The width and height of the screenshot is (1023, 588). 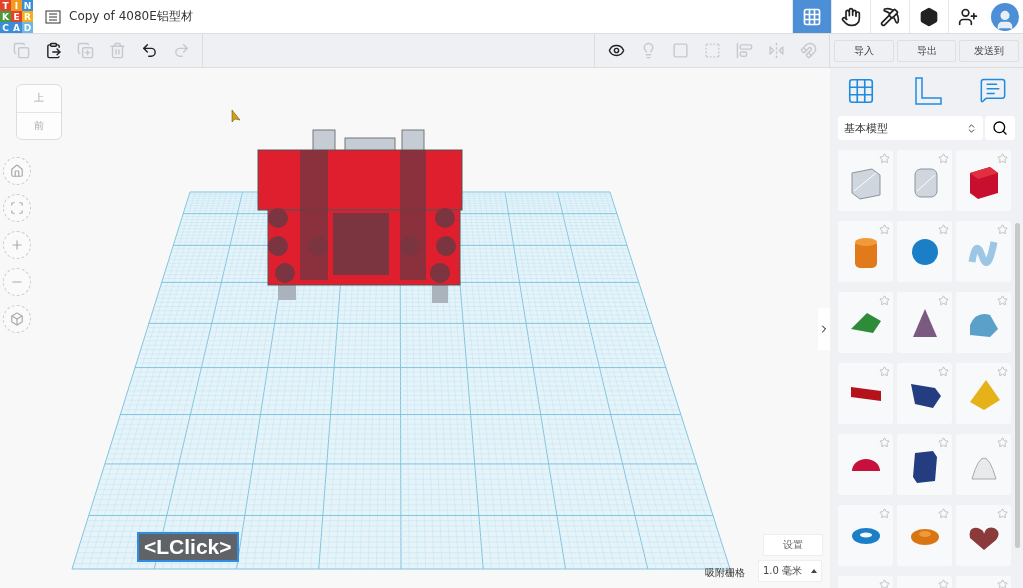 I want to click on cube-face-label: 前, so click(x=39, y=125).